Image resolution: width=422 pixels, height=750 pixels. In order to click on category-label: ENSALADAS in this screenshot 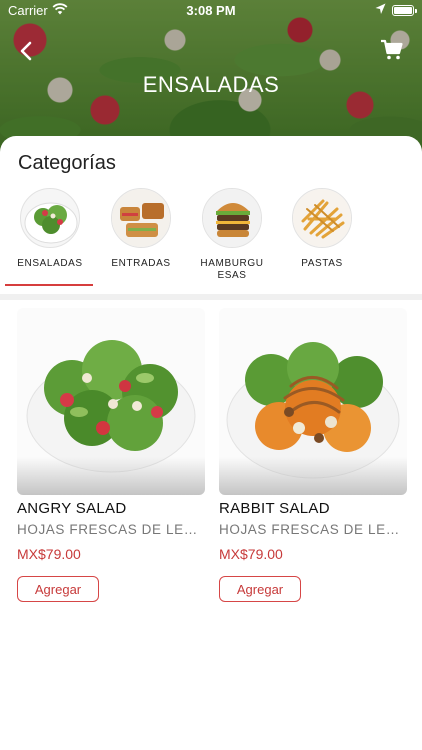, I will do `click(50, 263)`.